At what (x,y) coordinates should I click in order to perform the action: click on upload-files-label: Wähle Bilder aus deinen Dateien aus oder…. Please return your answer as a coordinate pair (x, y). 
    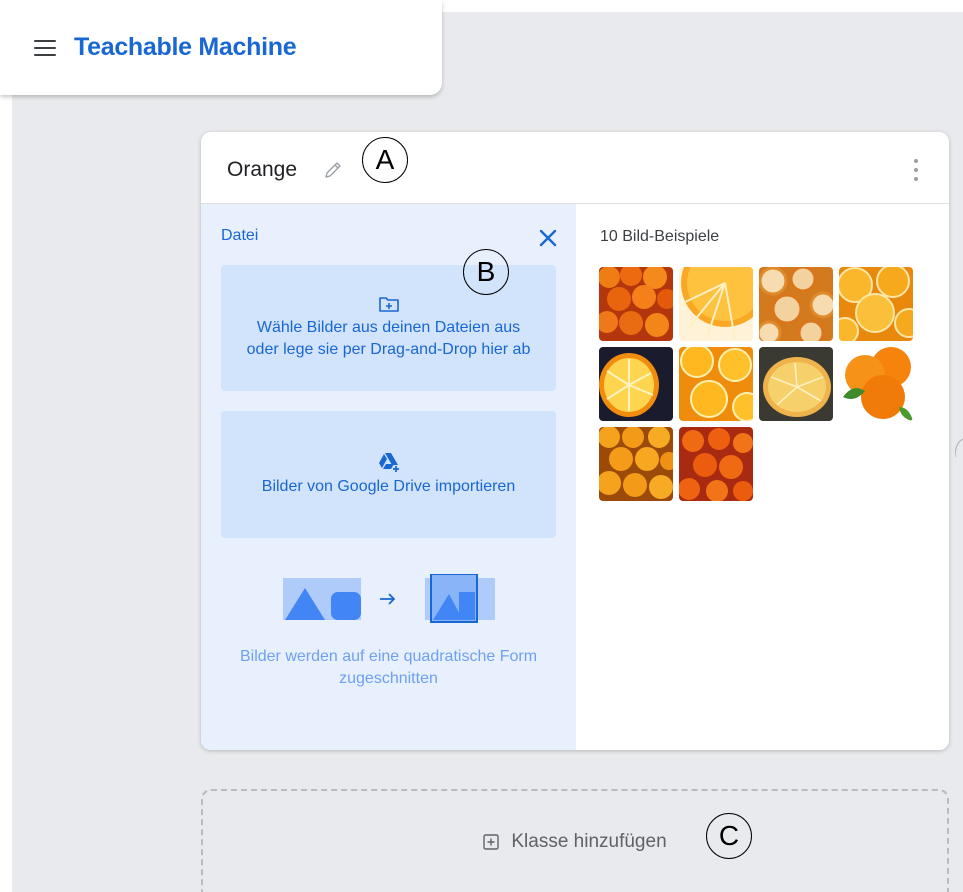
    Looking at the image, I should click on (388, 338).